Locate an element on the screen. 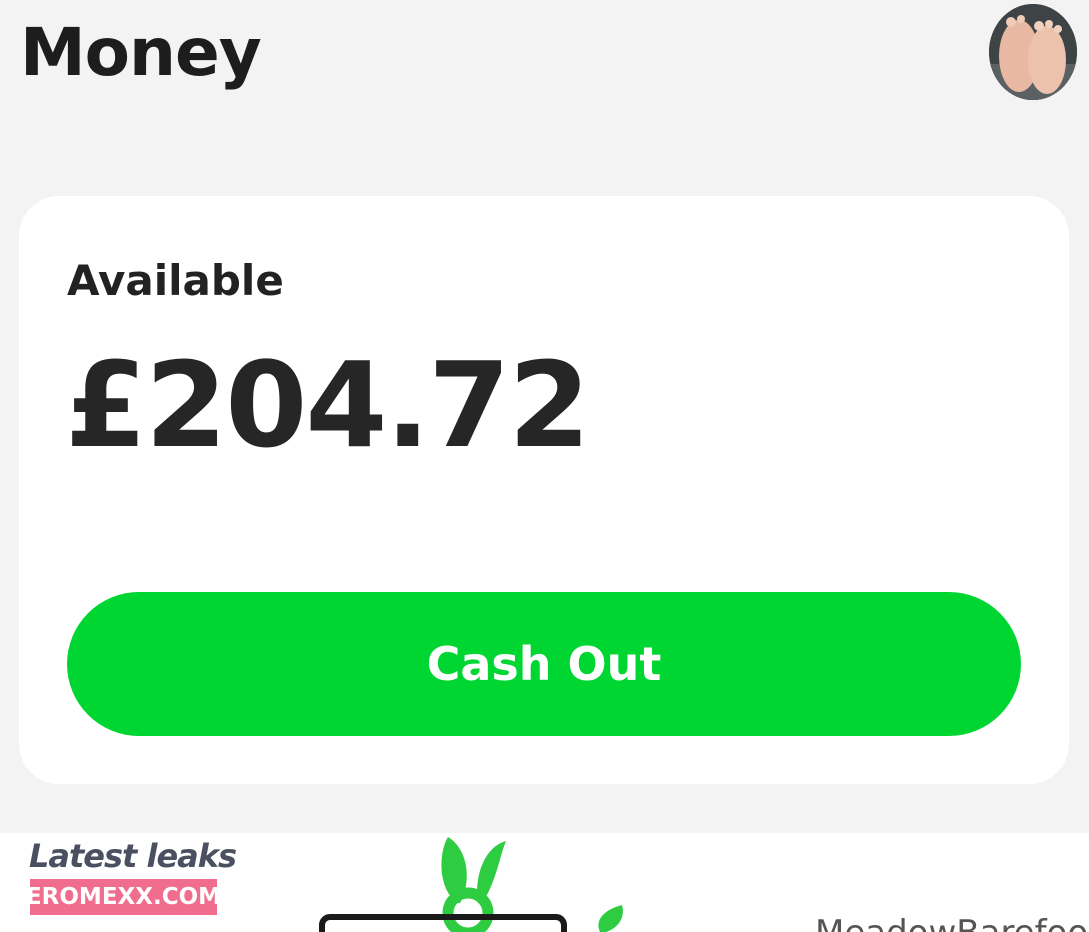  page-title: Money is located at coordinates (141, 52).